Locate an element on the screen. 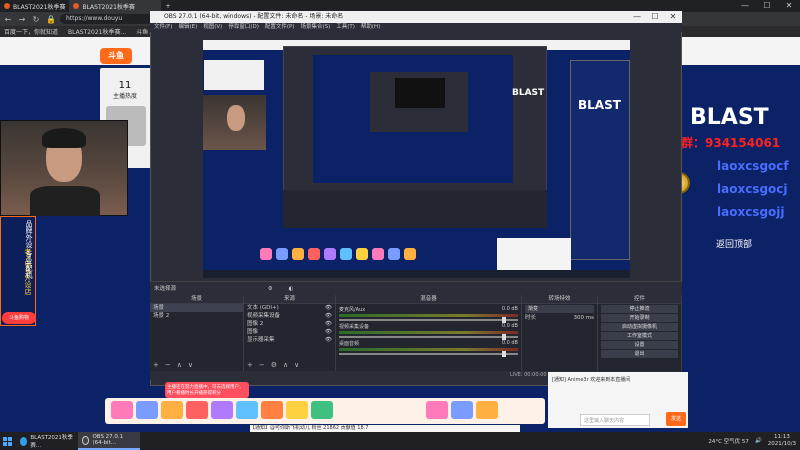  windows-start-icon is located at coordinates (8, 441).